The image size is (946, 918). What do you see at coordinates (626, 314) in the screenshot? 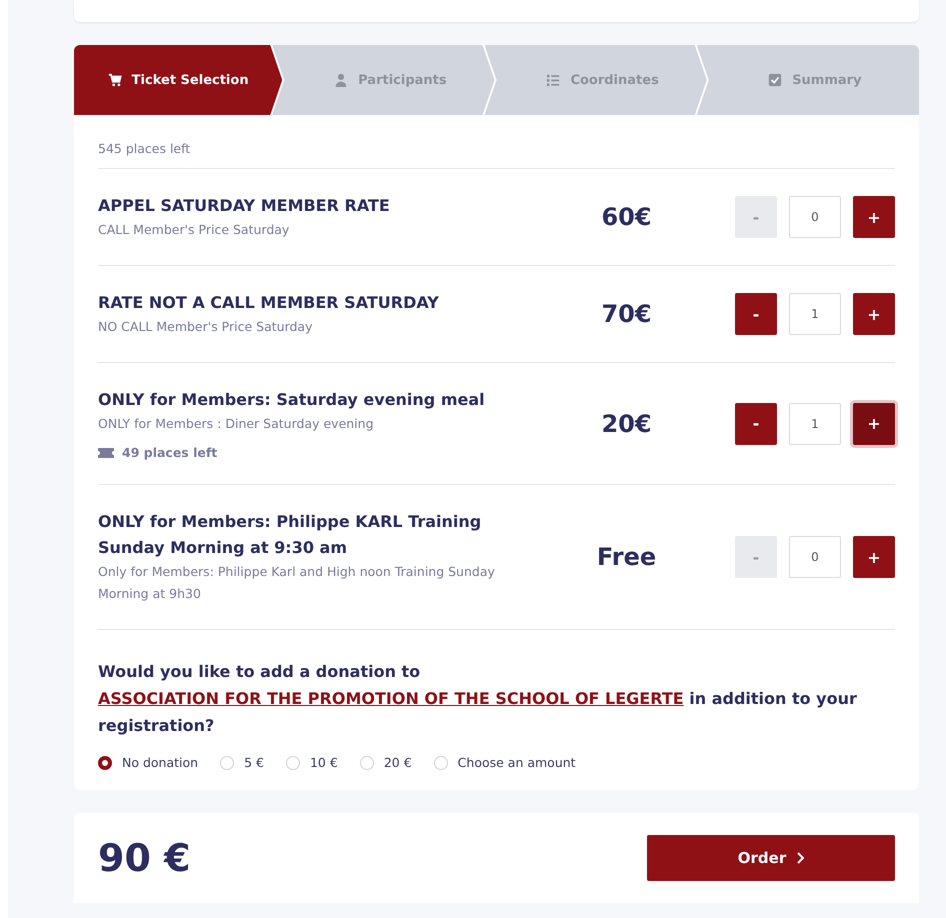
I see `ticket-price: 70€` at bounding box center [626, 314].